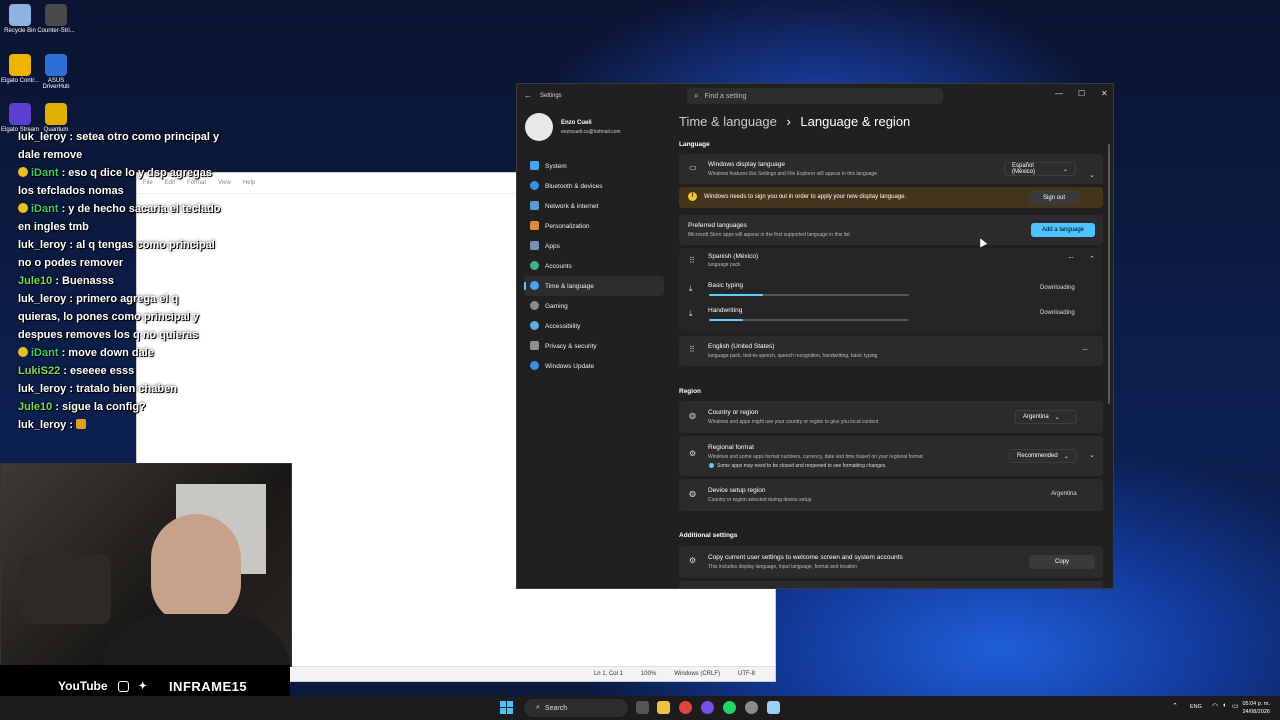  I want to click on desktop-icon-recycle-bin: Recycle Bin, so click(20, 19).